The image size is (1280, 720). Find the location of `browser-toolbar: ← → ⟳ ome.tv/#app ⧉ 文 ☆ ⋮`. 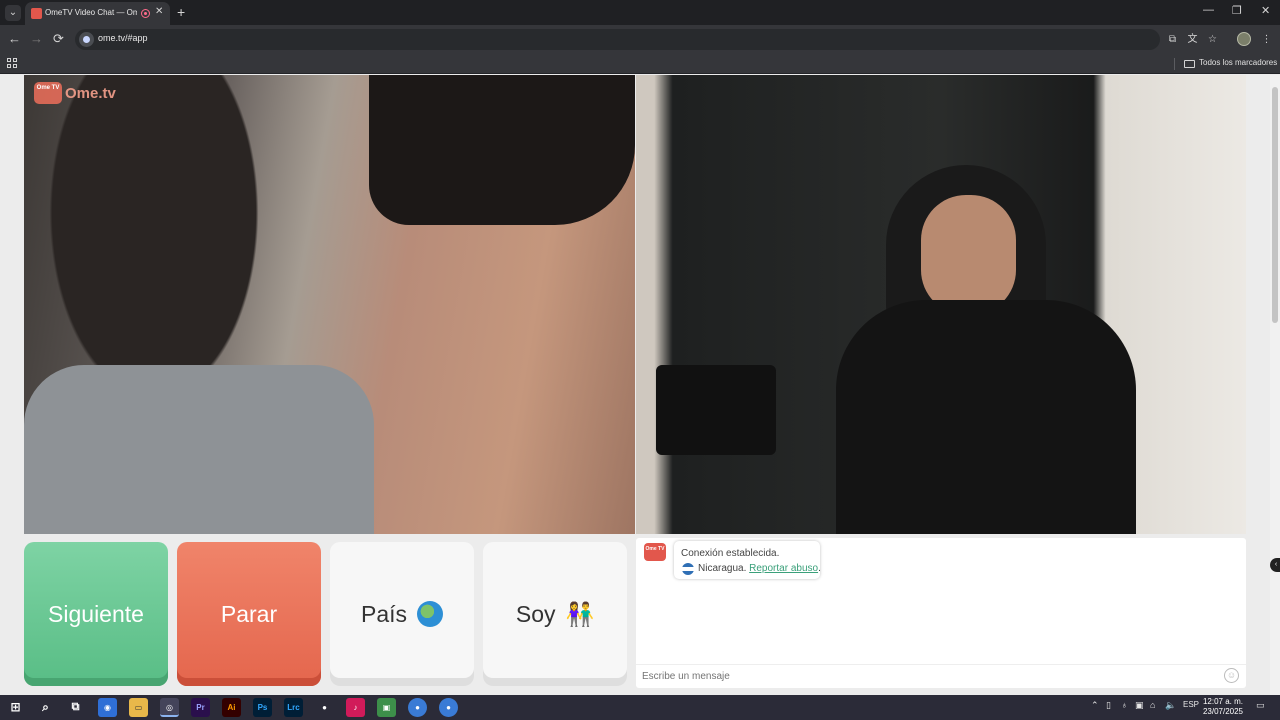

browser-toolbar: ← → ⟳ ome.tv/#app ⧉ 文 ☆ ⋮ is located at coordinates (640, 39).